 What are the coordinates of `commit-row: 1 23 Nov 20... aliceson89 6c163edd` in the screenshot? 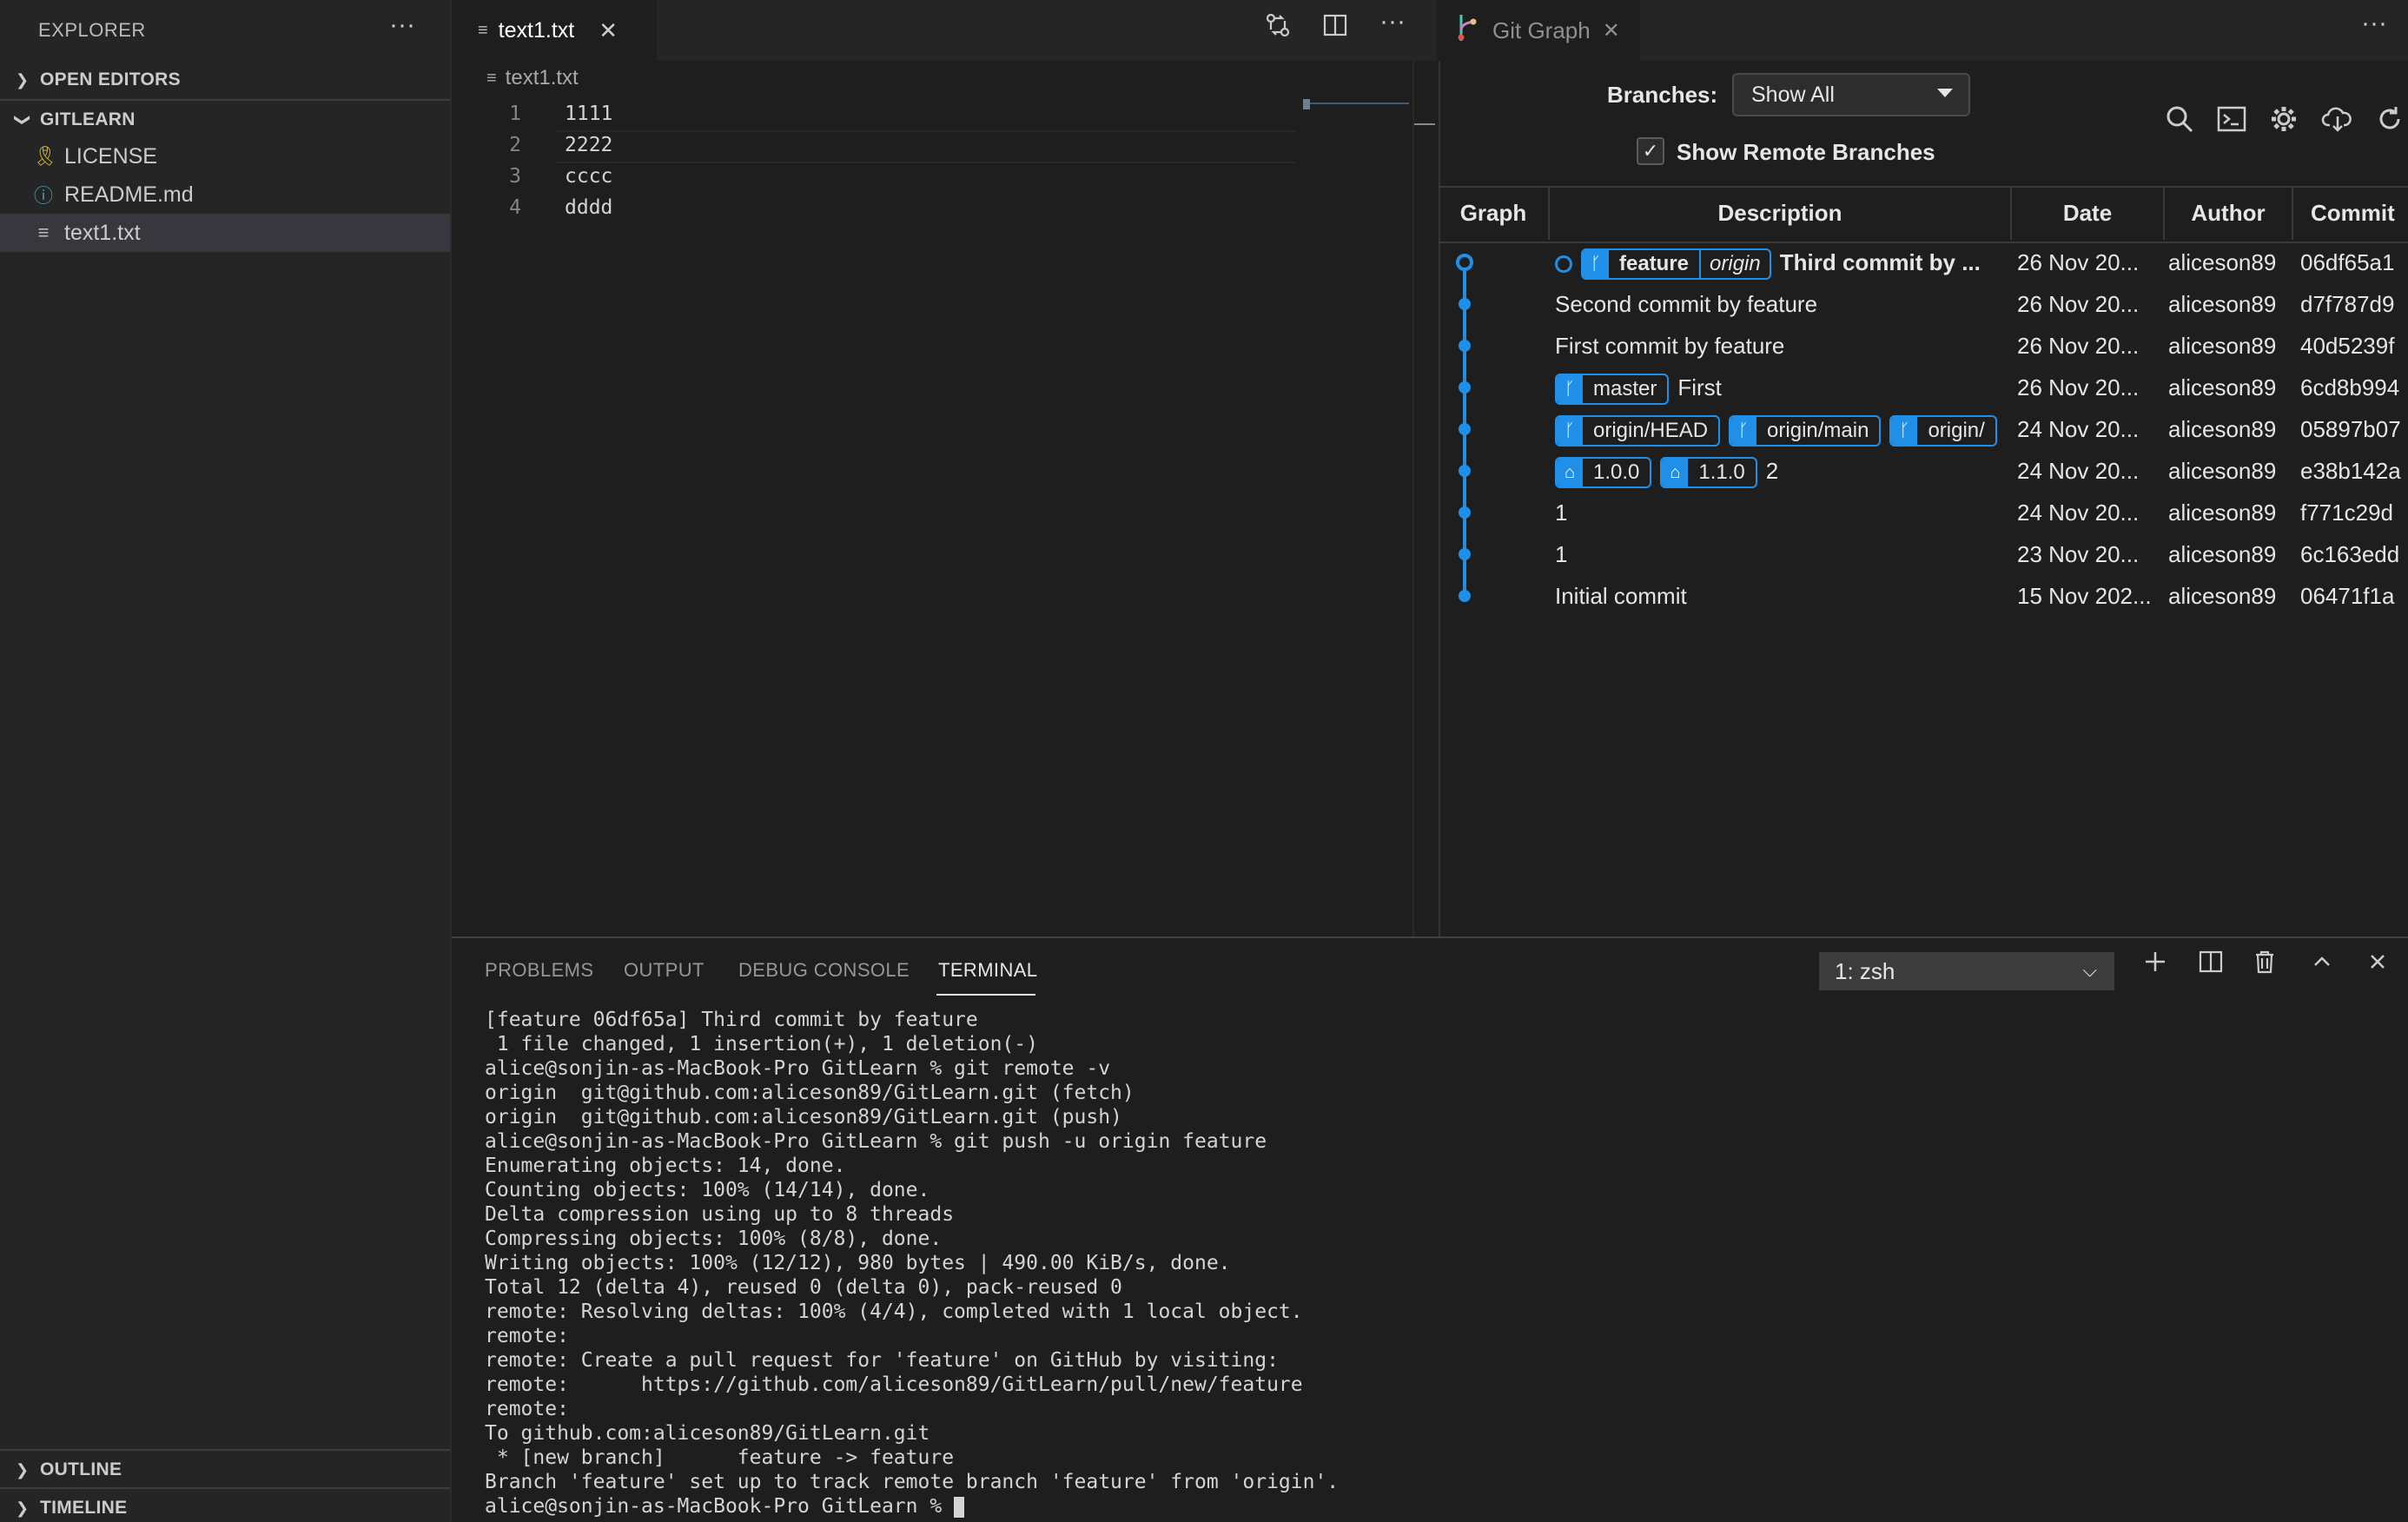 It's located at (1923, 554).